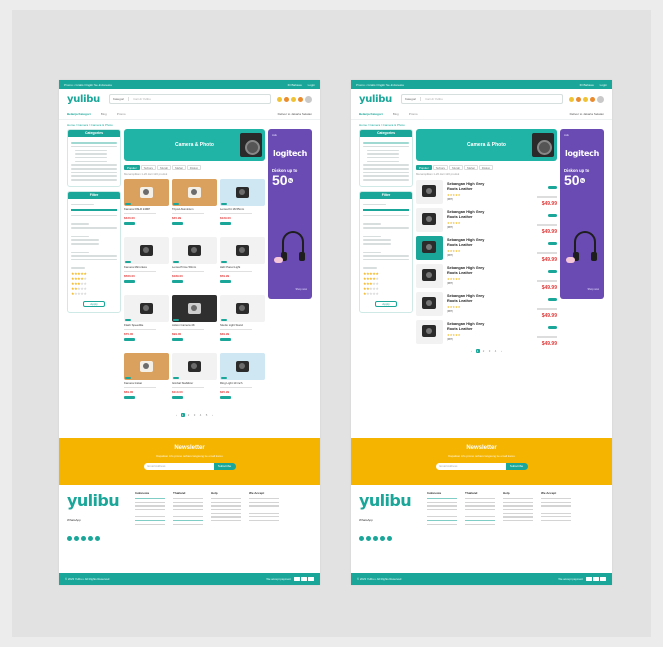  What do you see at coordinates (295, 114) in the screenshot?
I see `deliver-location: Deliver to Jakarta Selatan` at bounding box center [295, 114].